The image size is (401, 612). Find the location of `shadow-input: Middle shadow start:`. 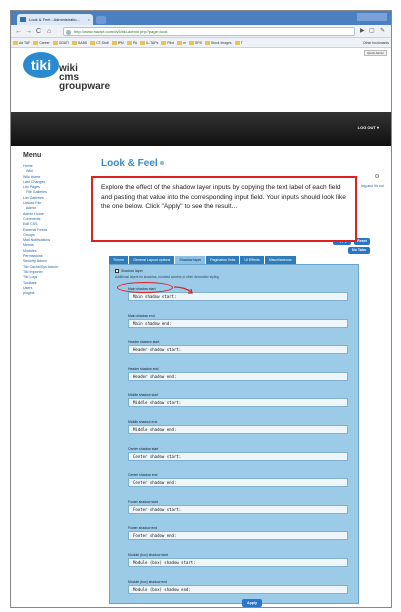

shadow-input: Middle shadow start: is located at coordinates (238, 403).